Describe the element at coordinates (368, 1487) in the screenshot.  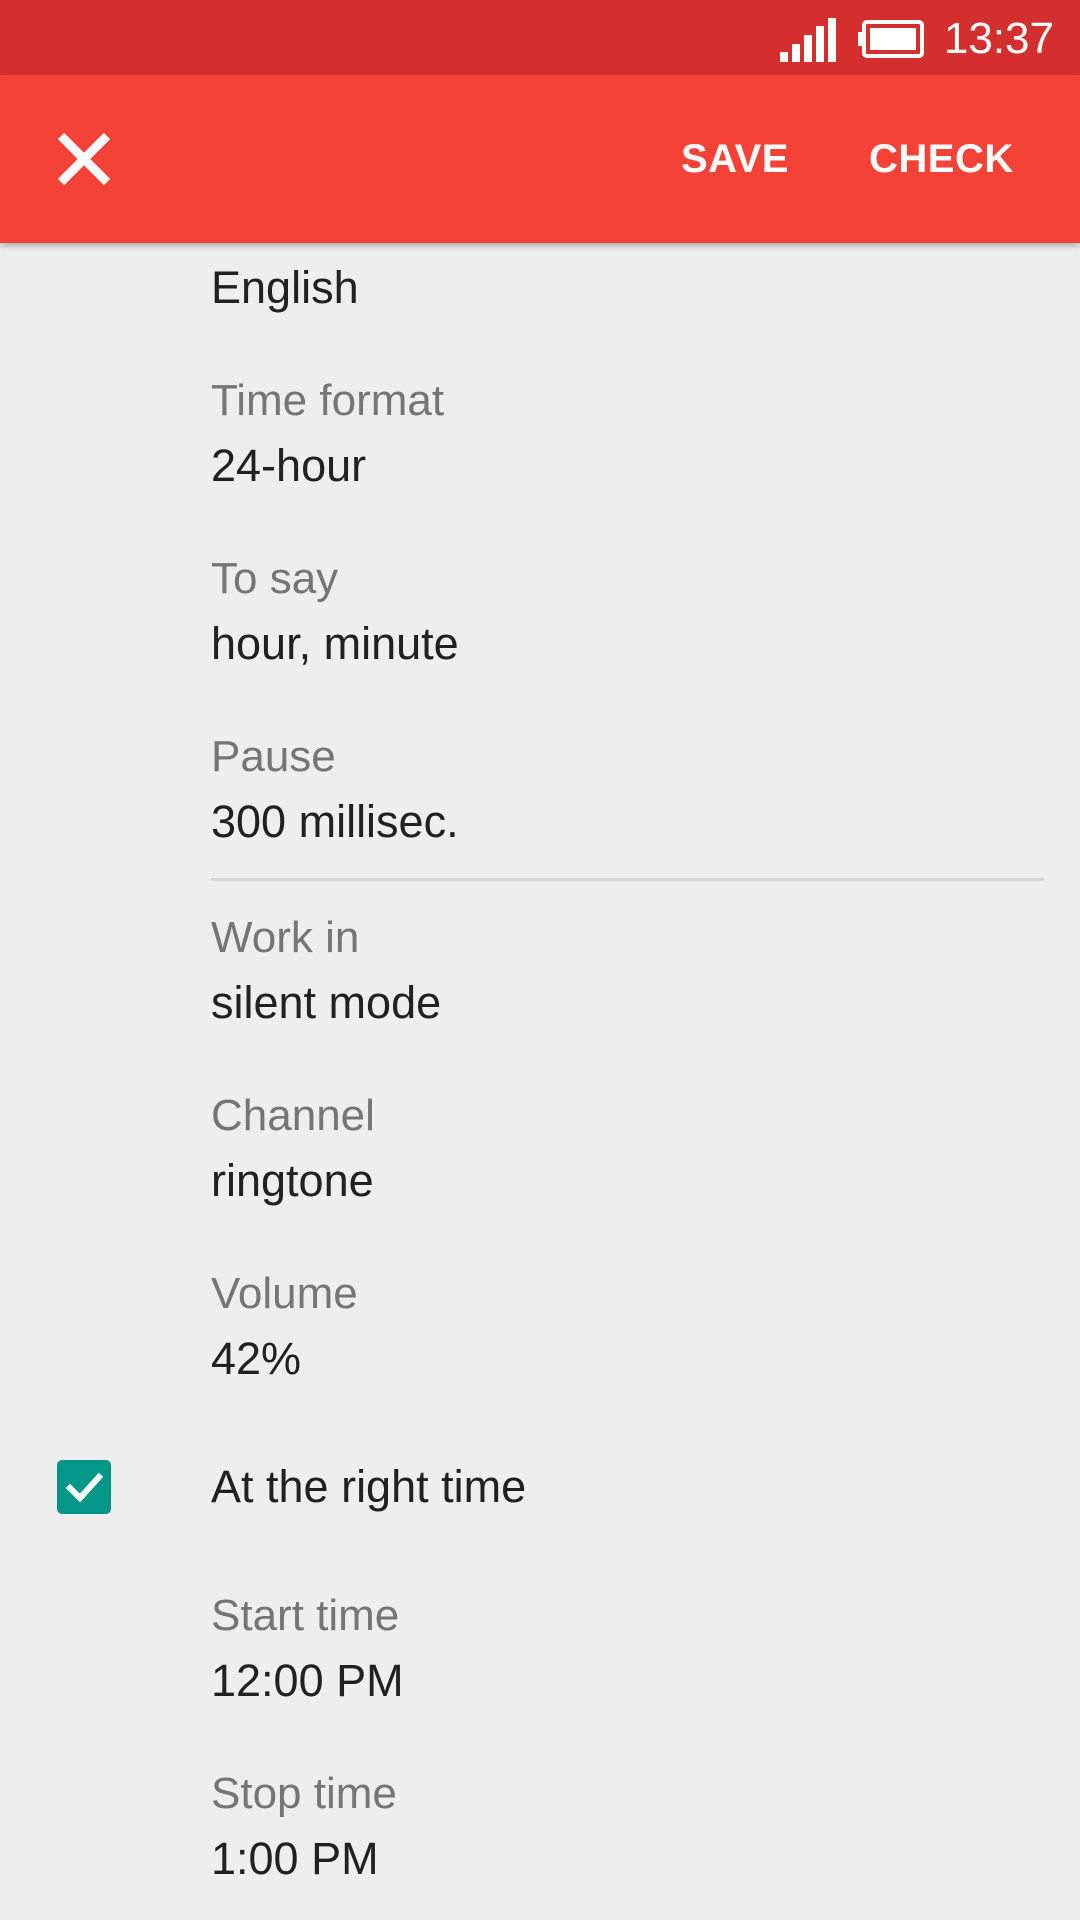
I see `at-right-time-label: At the right time` at that location.